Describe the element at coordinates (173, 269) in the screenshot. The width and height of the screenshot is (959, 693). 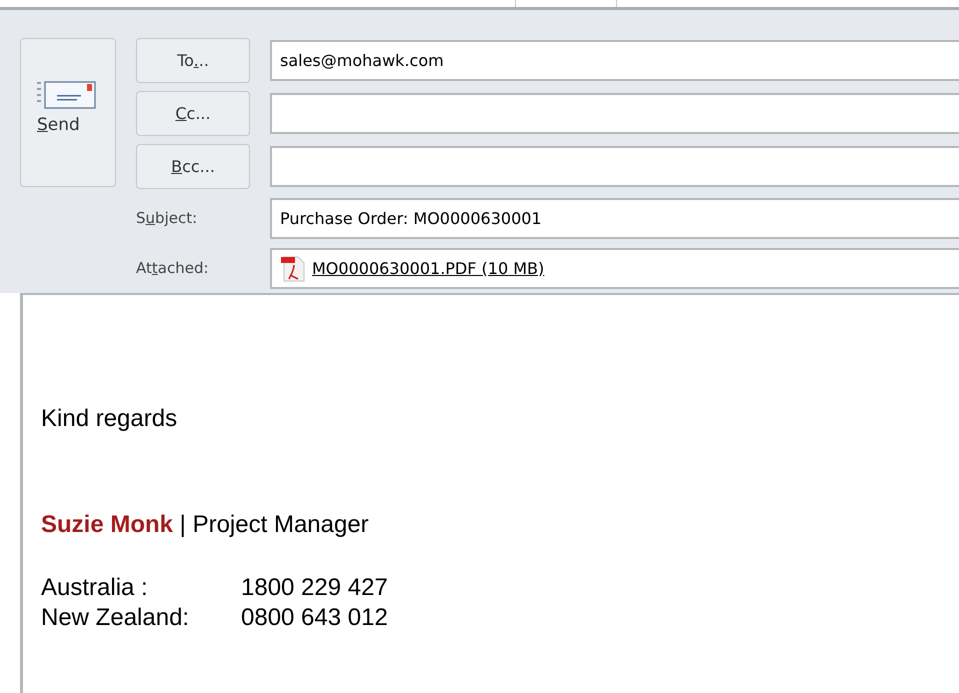
I see `attached-label: Attached:` at that location.